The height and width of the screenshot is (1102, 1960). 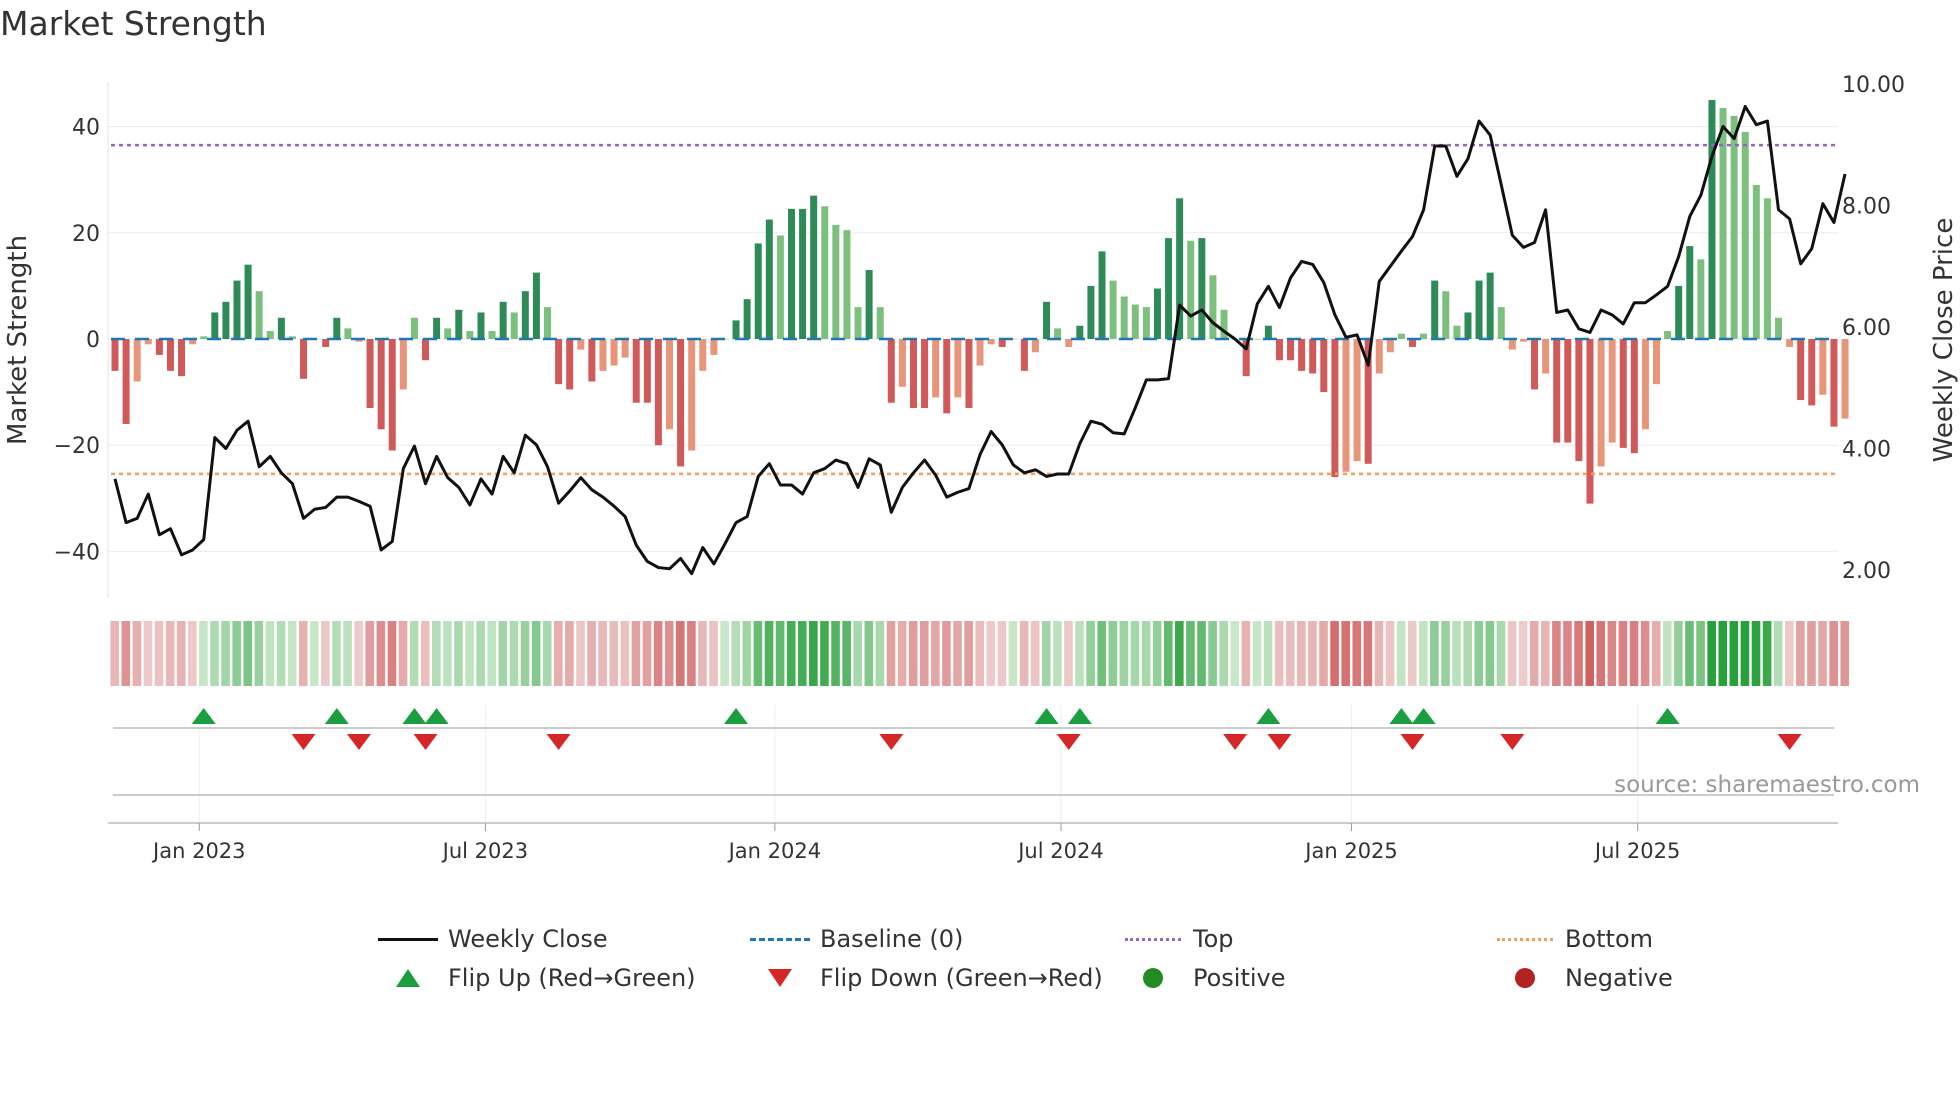 I want to click on legend-top: Top, so click(x=1178, y=939).